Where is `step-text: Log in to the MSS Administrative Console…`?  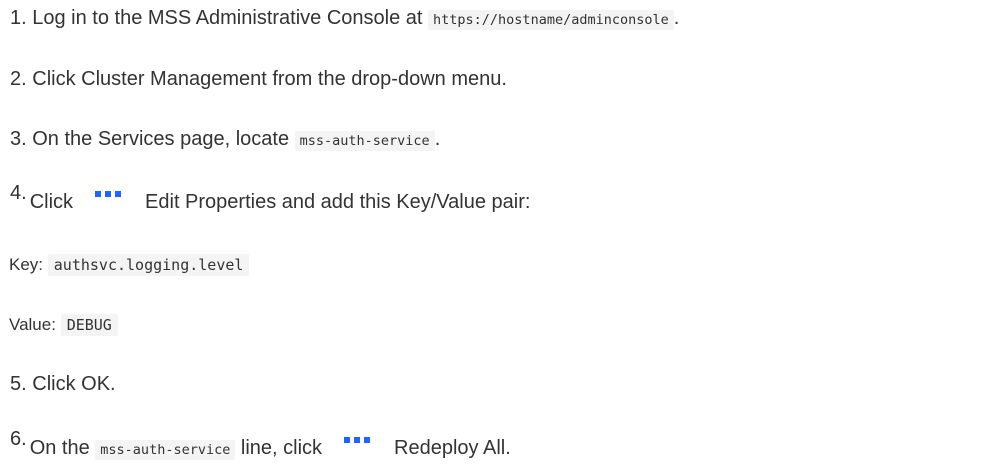
step-text: Log in to the MSS Administrative Console… is located at coordinates (227, 18).